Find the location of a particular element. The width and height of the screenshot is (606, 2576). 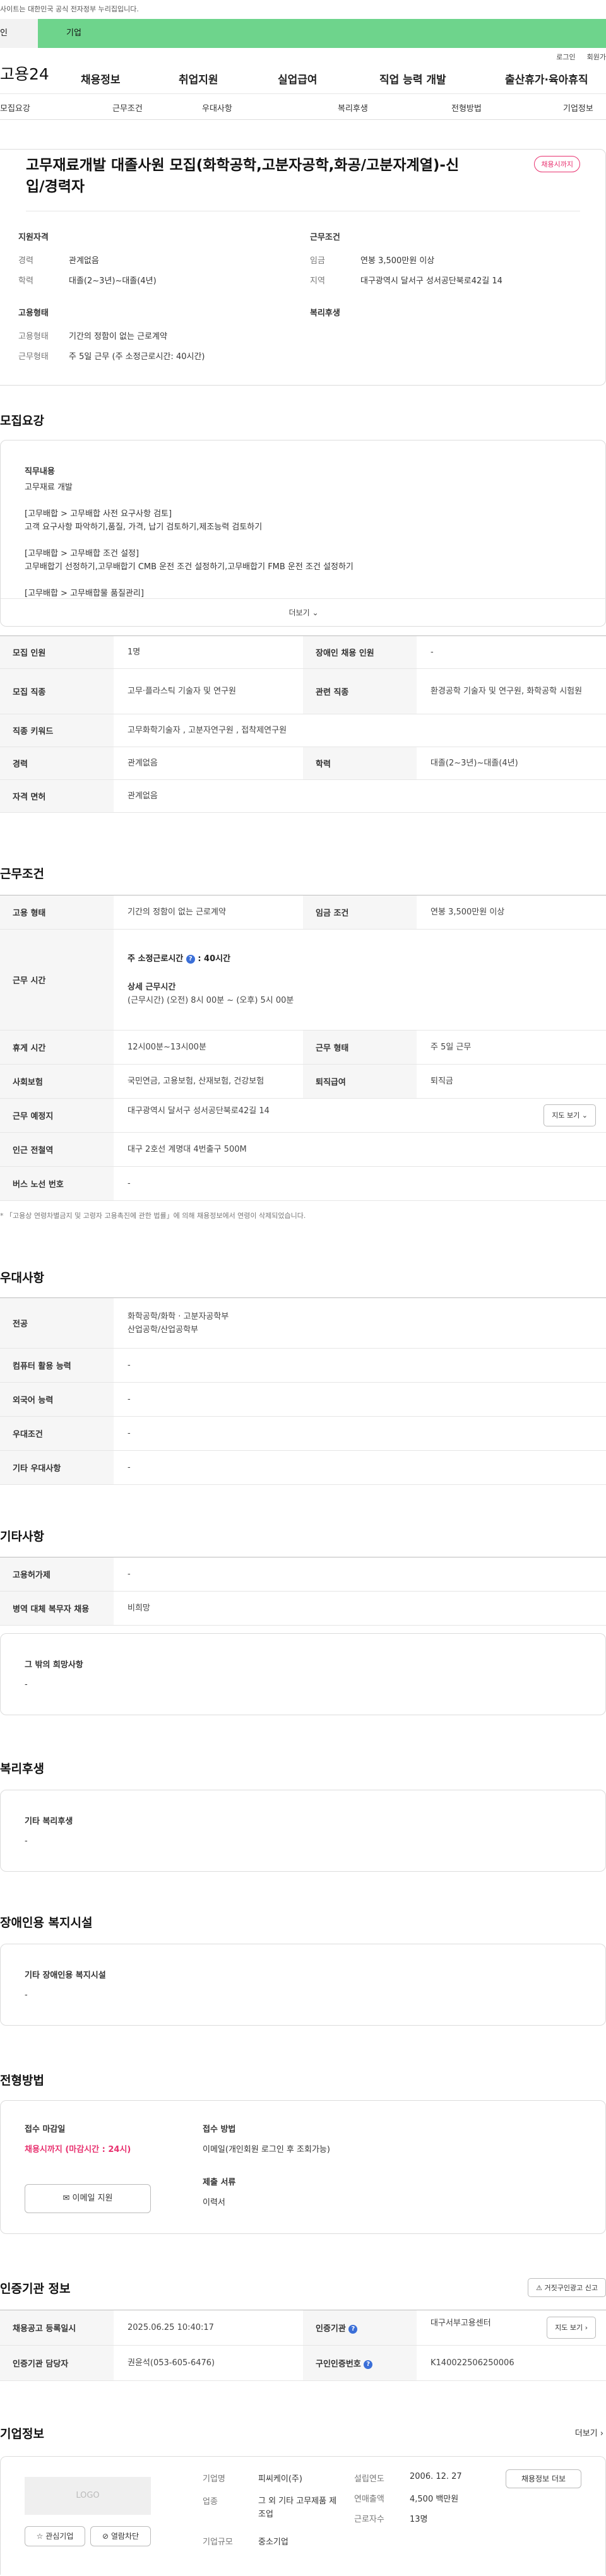

other-wishes-heading: 그 밖의 희망사항 is located at coordinates (54, 1665).